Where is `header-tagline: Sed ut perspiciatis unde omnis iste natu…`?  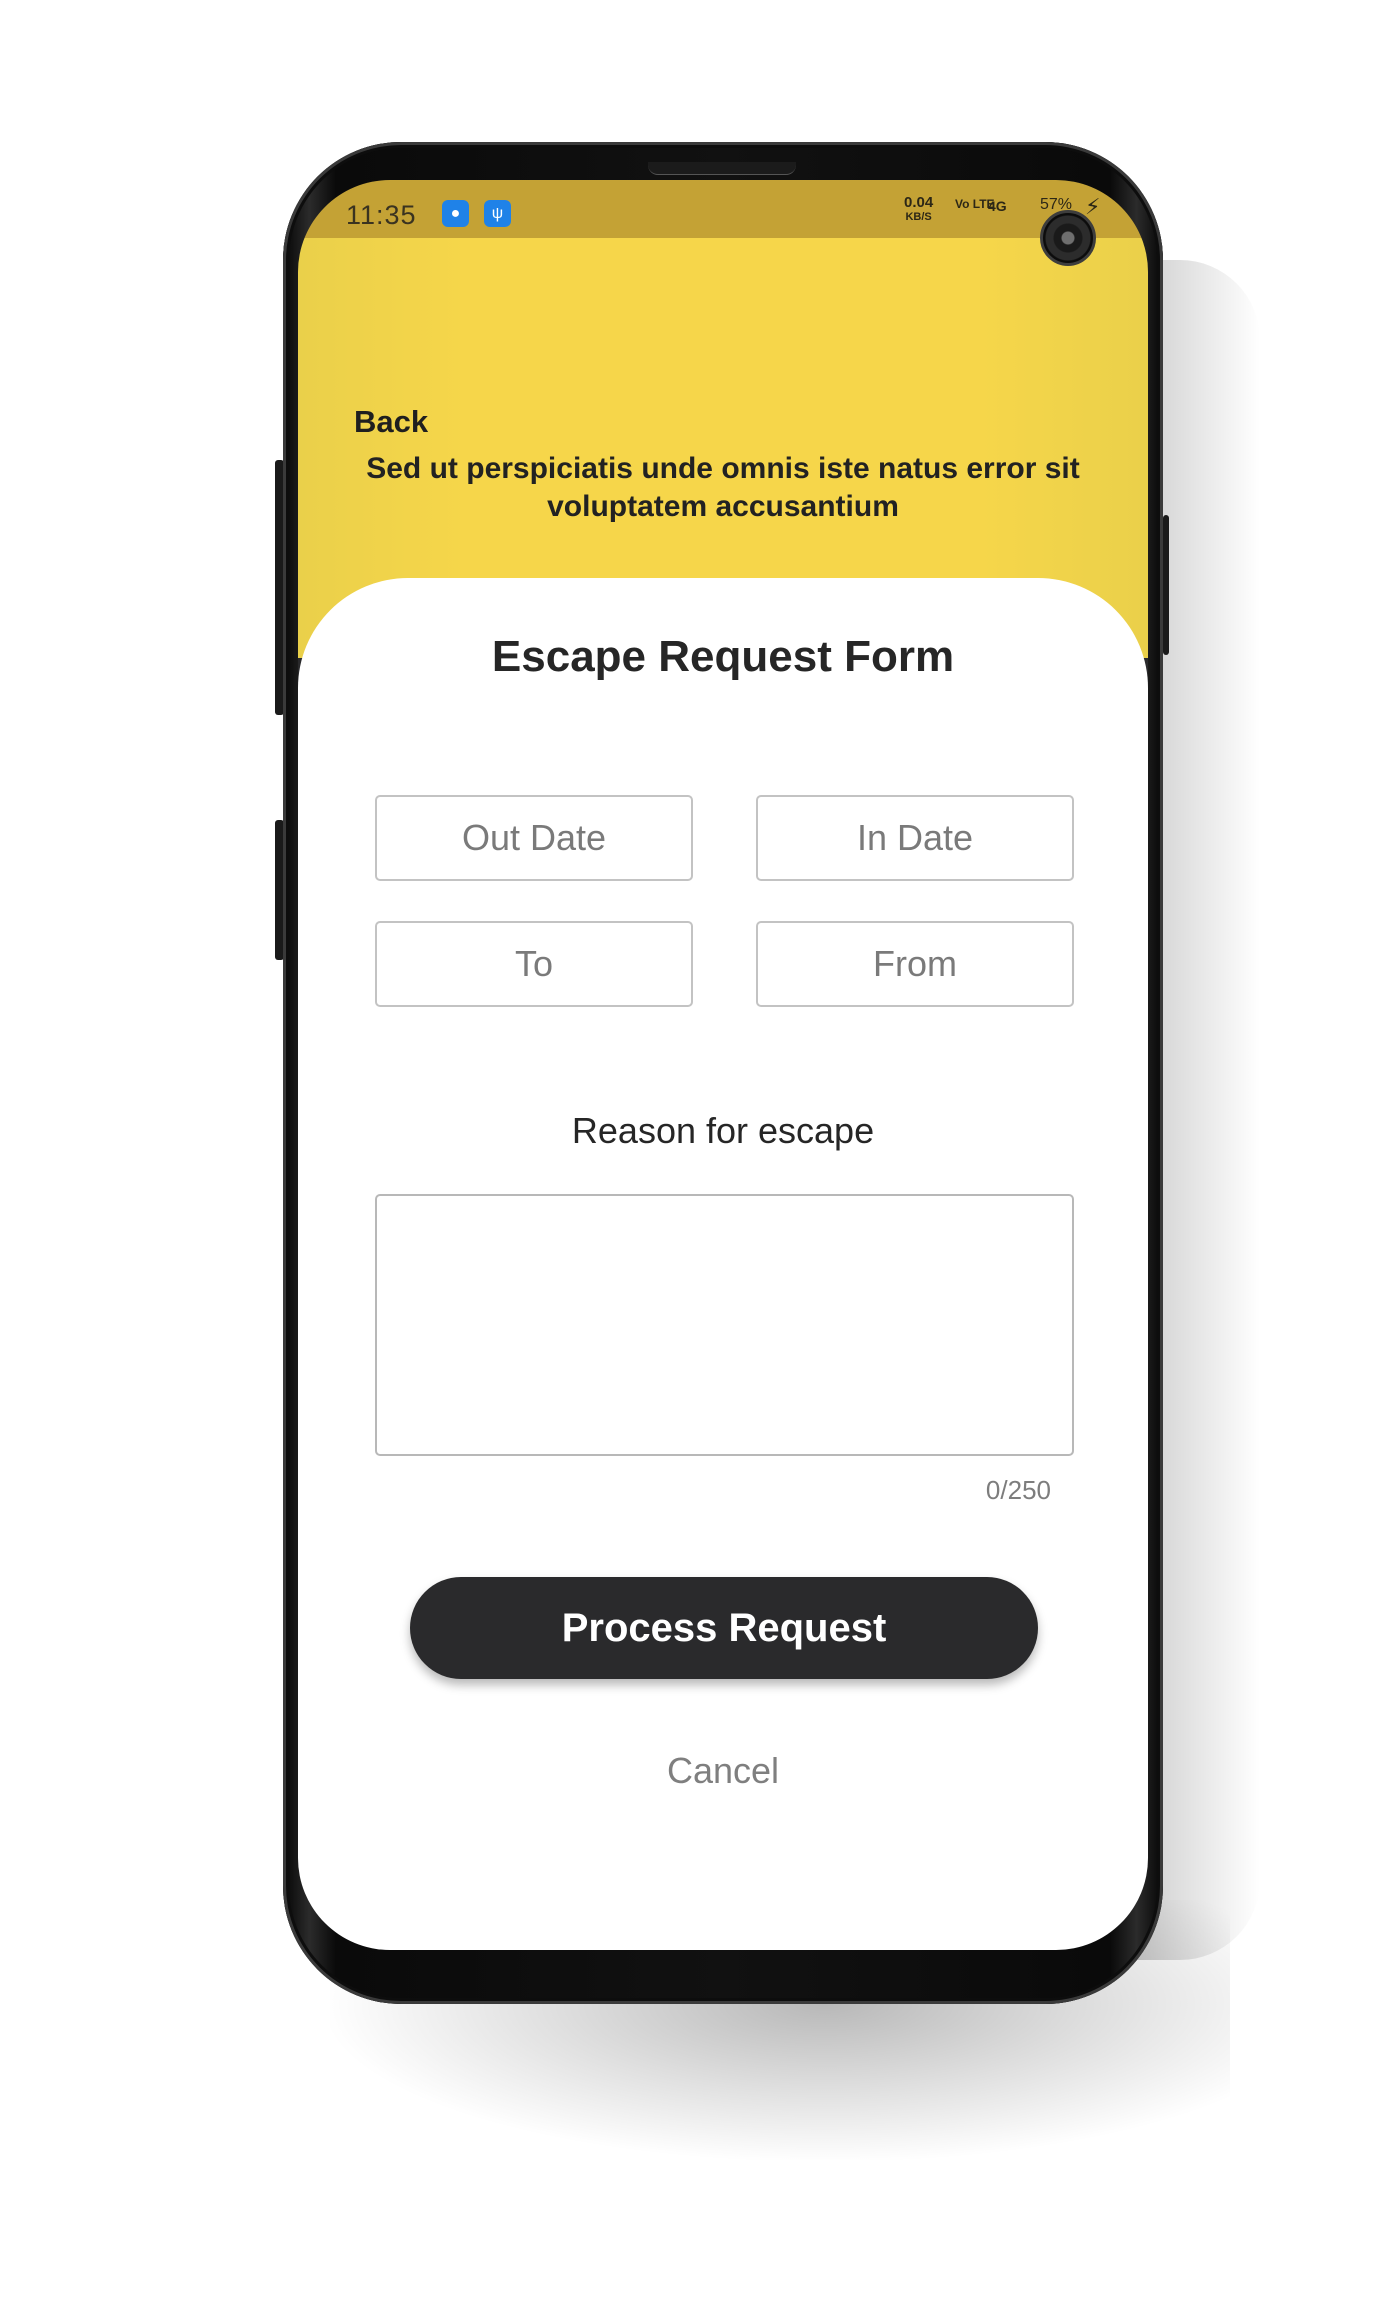
header-tagline: Sed ut perspiciatis unde omnis iste natu… is located at coordinates (723, 487).